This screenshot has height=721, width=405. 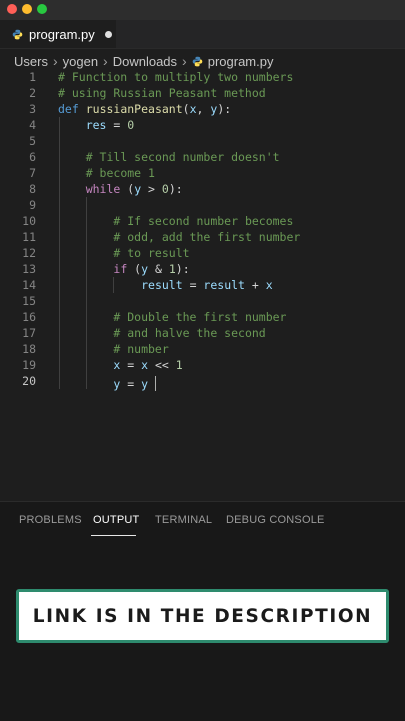 What do you see at coordinates (161, 333) in the screenshot?
I see `code-text: # and halve the second` at bounding box center [161, 333].